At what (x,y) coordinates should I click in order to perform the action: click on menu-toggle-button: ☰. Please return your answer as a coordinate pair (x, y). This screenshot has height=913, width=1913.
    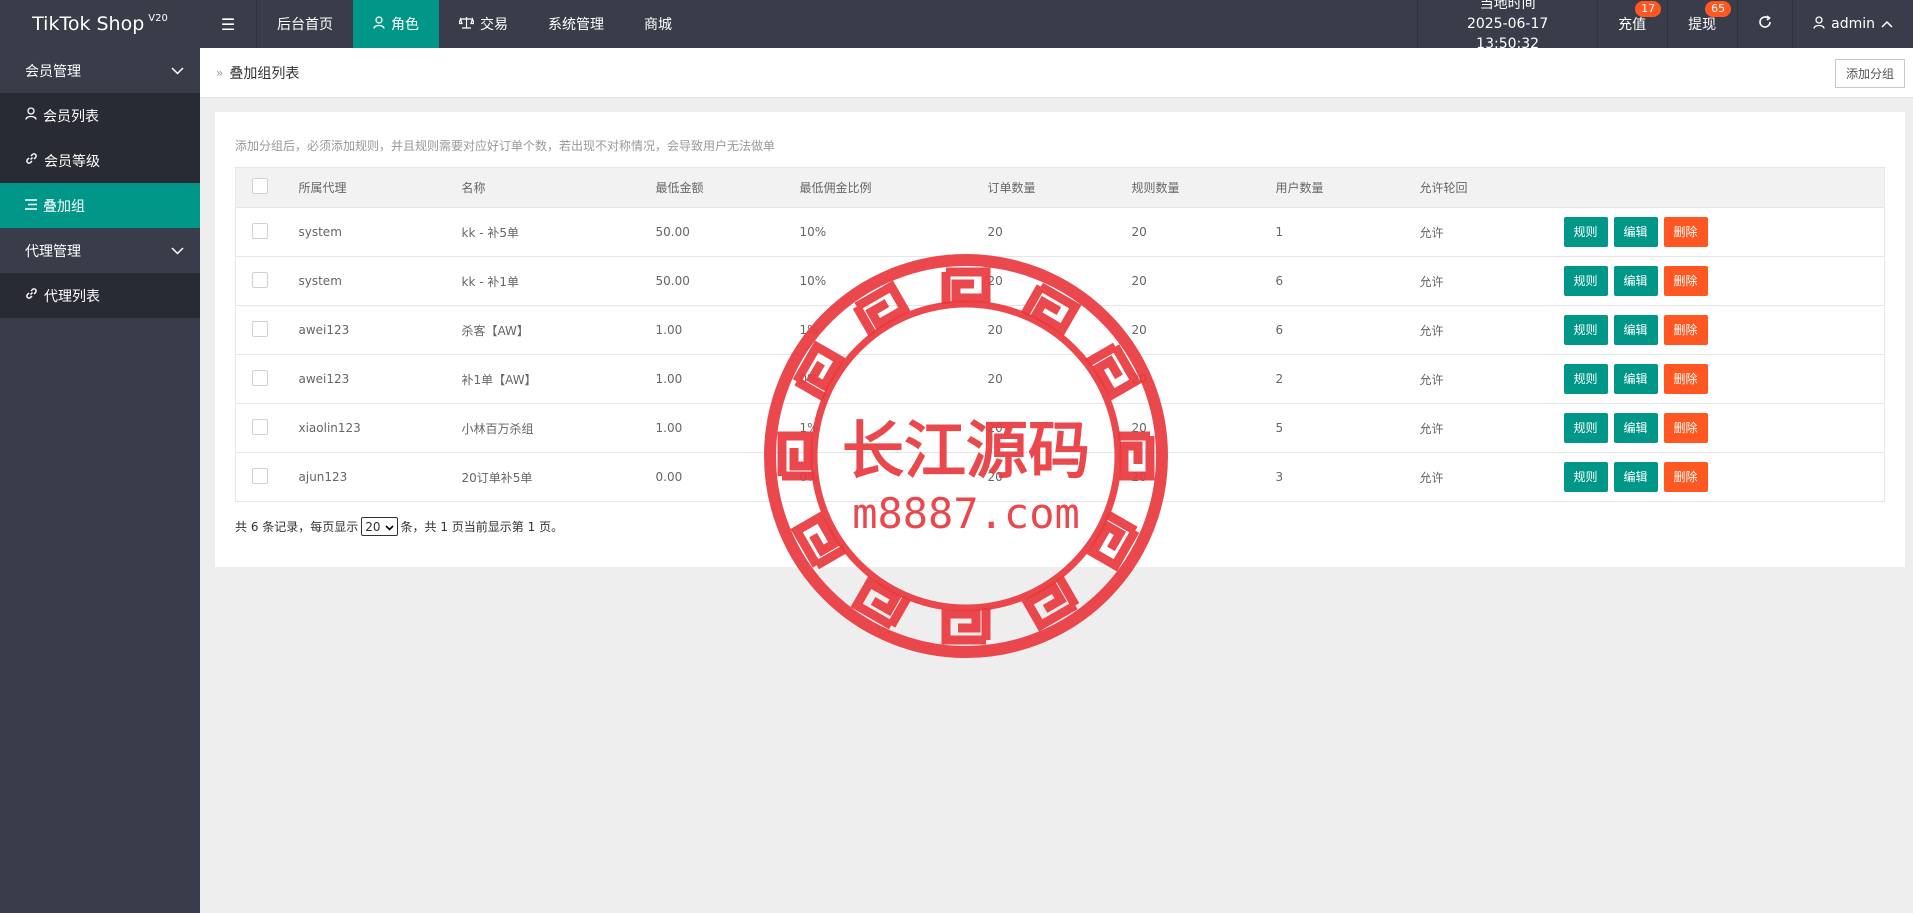
    Looking at the image, I should click on (228, 24).